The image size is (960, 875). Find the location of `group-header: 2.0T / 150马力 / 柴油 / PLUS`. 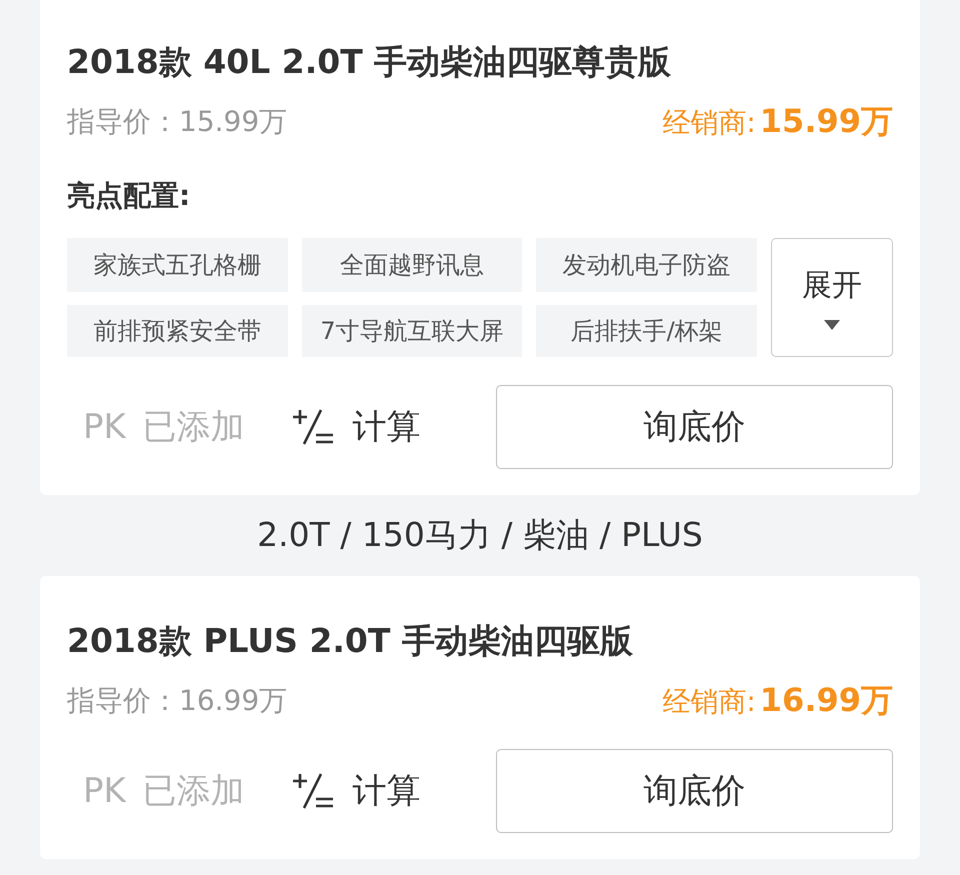

group-header: 2.0T / 150马力 / 柴油 / PLUS is located at coordinates (480, 535).